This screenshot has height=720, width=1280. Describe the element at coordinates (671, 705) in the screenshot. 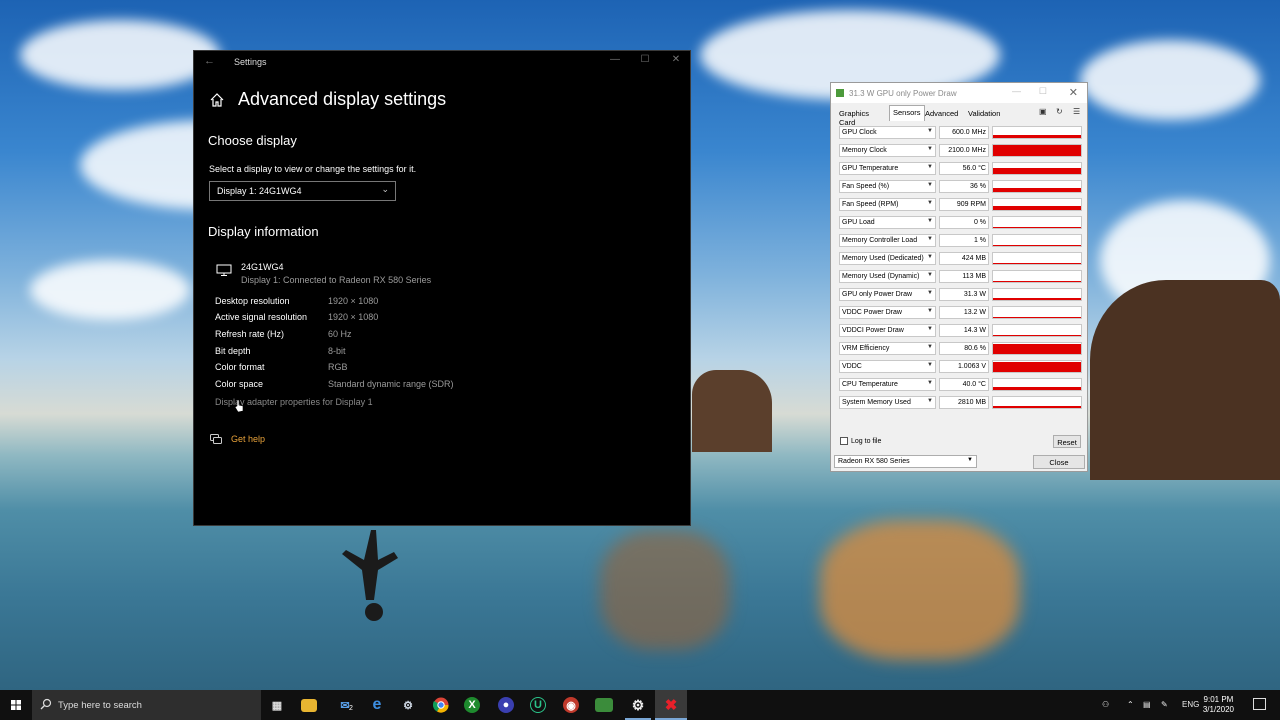

I see `amd-radeon-icon: ✖` at that location.